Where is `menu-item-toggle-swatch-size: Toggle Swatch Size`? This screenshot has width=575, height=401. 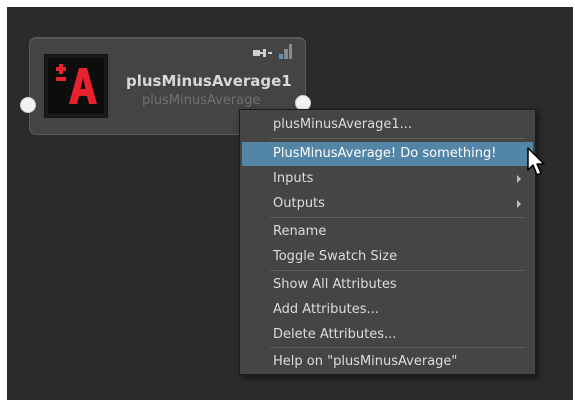 menu-item-toggle-swatch-size: Toggle Swatch Size is located at coordinates (387, 257).